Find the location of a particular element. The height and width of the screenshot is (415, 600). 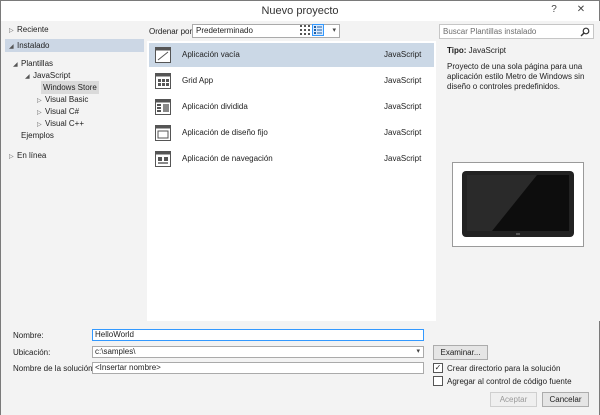

cancel-button: Cancelar is located at coordinates (565, 399).